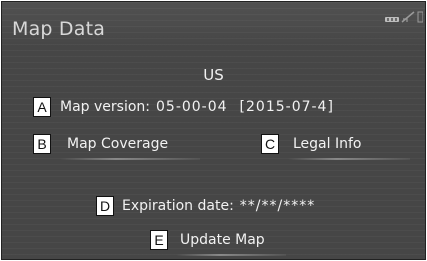 The image size is (427, 261). I want to click on map-version-row: A Map version: 05-00-04 [2015-07-4], so click(183, 107).